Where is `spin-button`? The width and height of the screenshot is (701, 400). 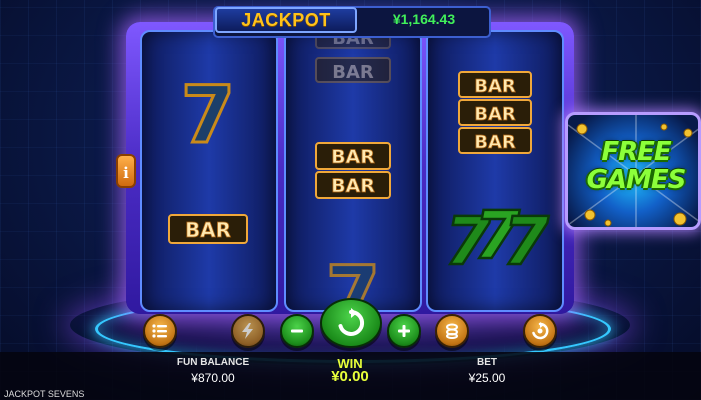
spin-button is located at coordinates (351, 323).